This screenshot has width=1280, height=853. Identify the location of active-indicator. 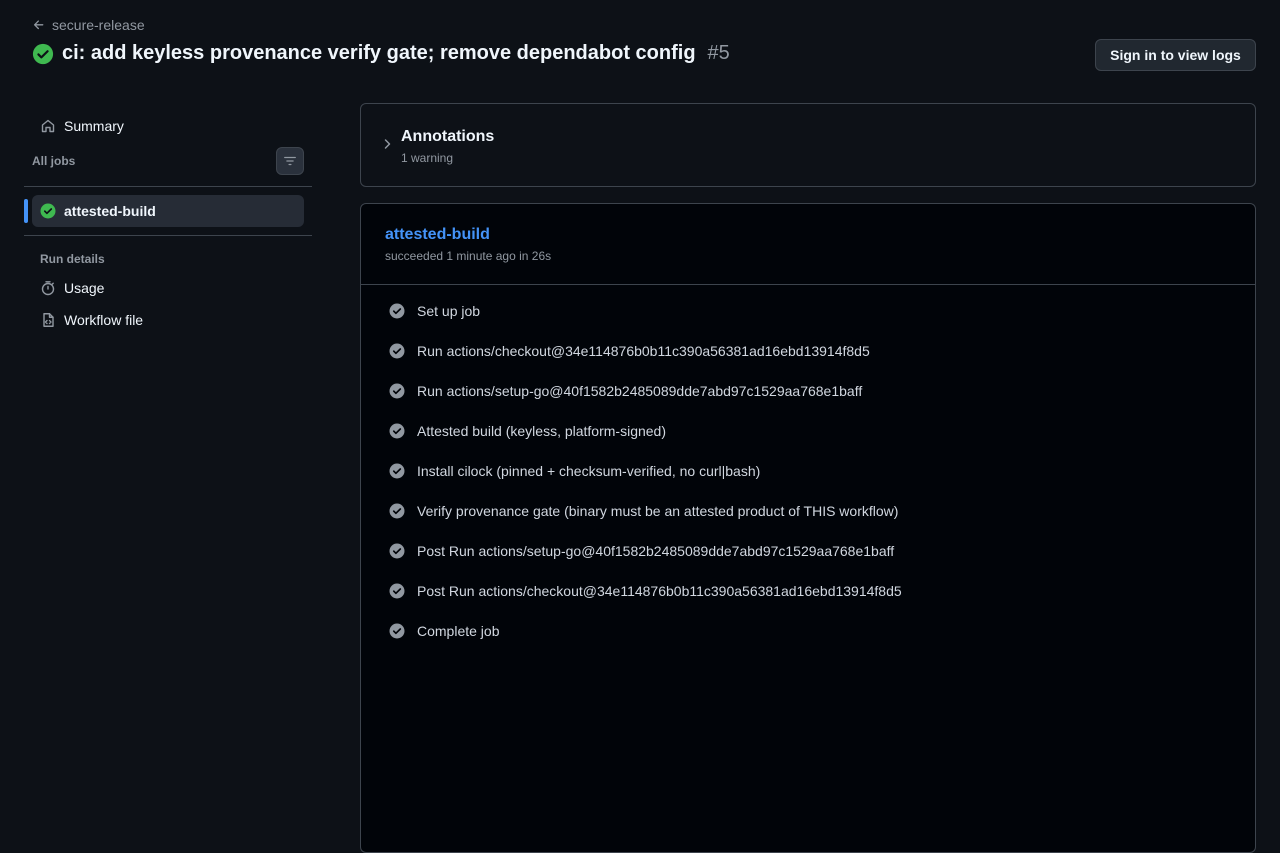
(26, 211).